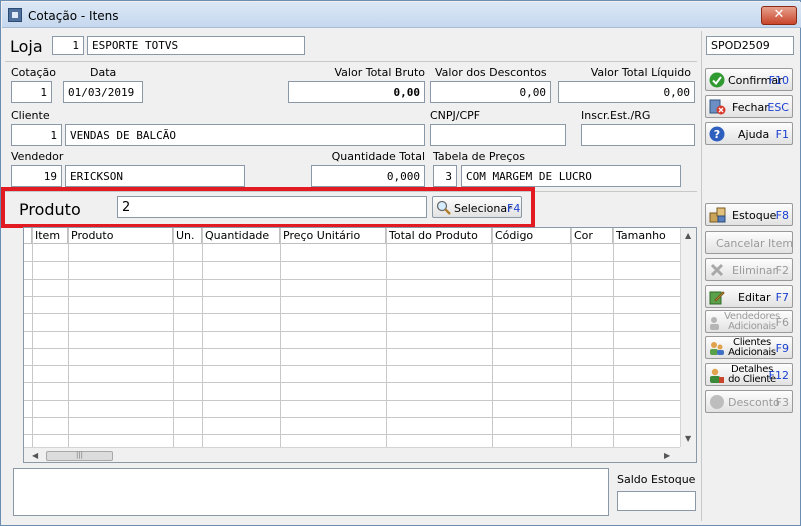 The image size is (801, 526). Describe the element at coordinates (79, 456) in the screenshot. I see `horizontal-scroll-thumb: |||` at that location.